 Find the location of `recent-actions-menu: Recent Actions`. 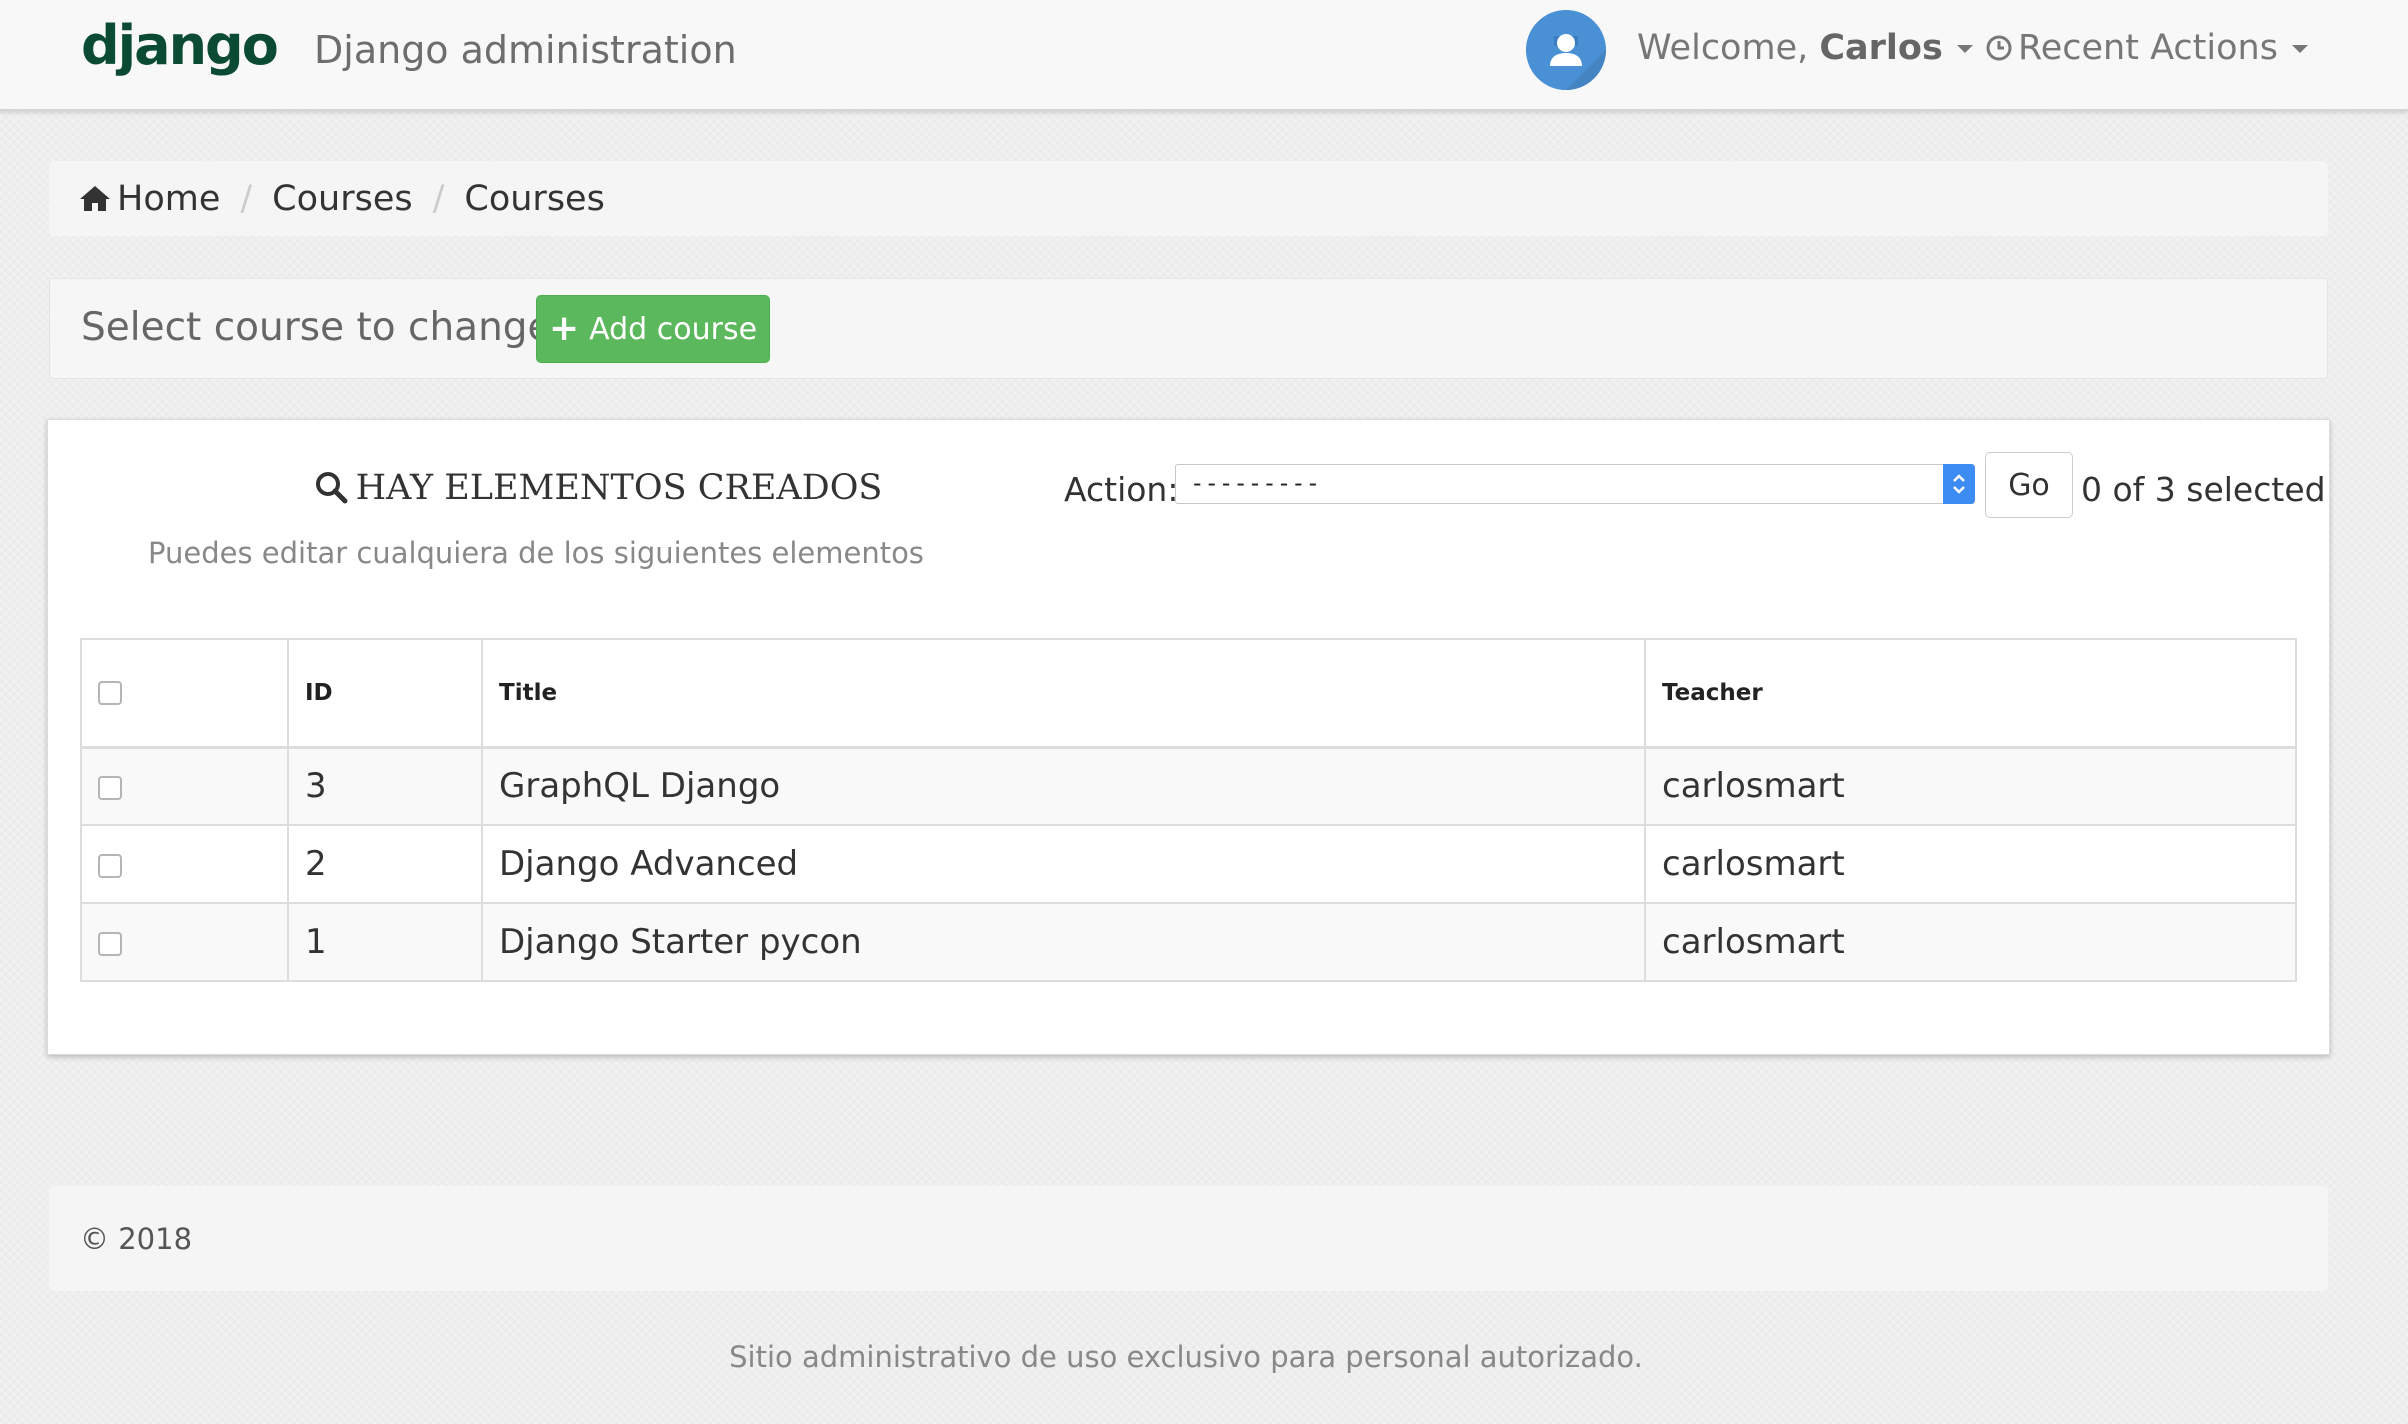

recent-actions-menu: Recent Actions is located at coordinates (2146, 48).